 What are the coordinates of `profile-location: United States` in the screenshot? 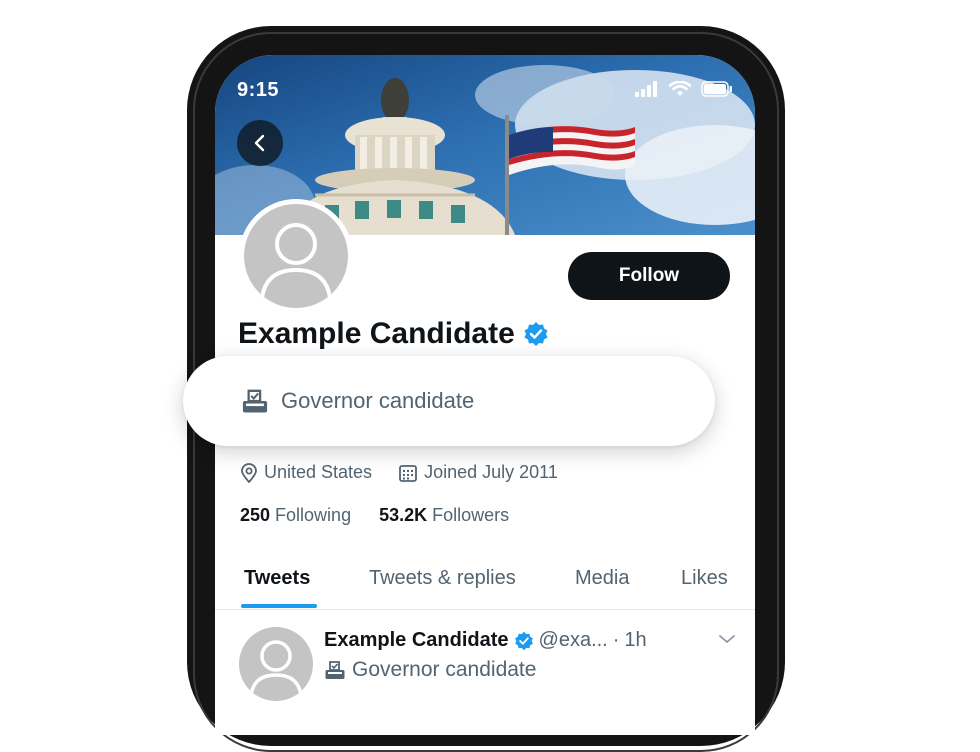 It's located at (306, 472).